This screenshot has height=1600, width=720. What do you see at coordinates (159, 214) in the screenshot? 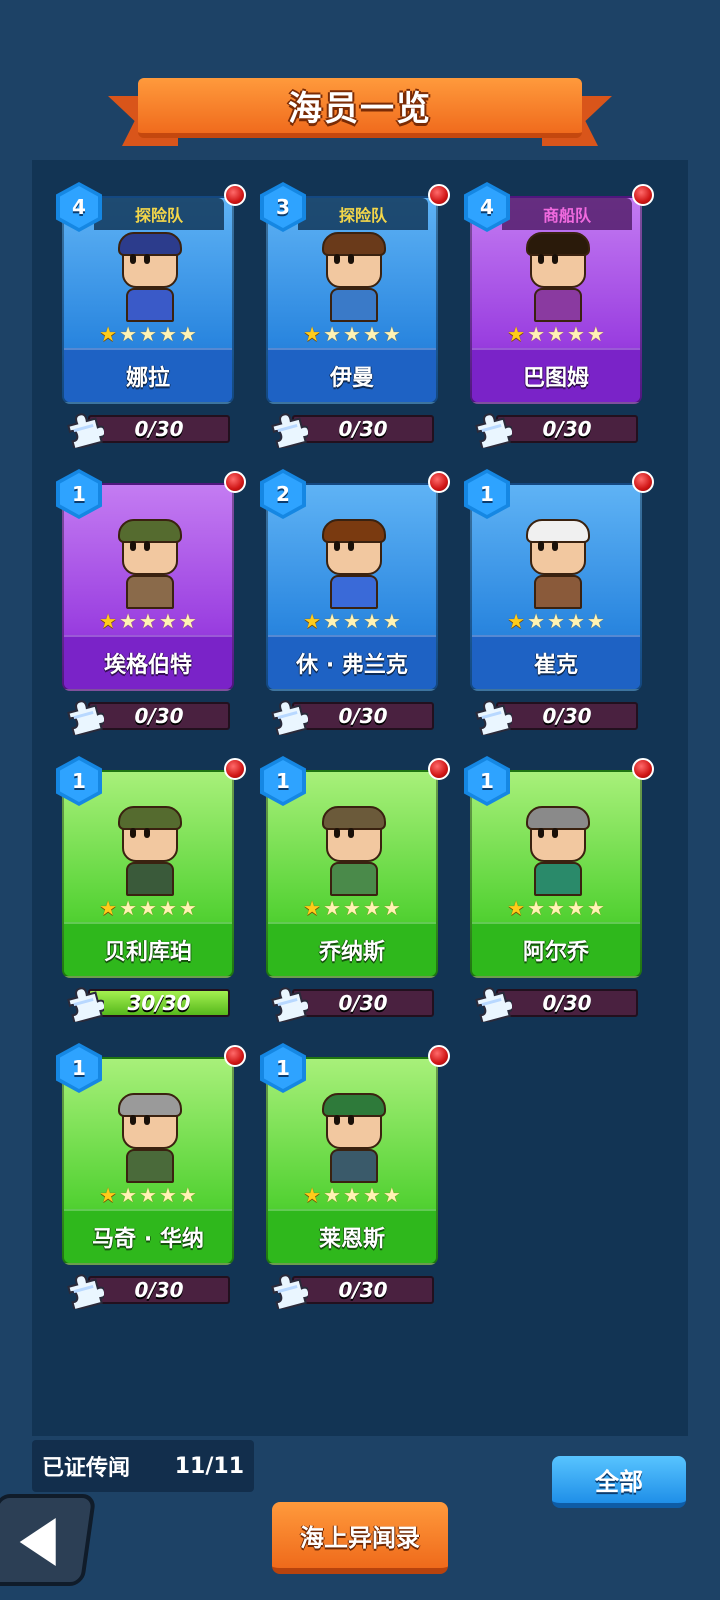
I see `crew-team-tag: 探险队` at bounding box center [159, 214].